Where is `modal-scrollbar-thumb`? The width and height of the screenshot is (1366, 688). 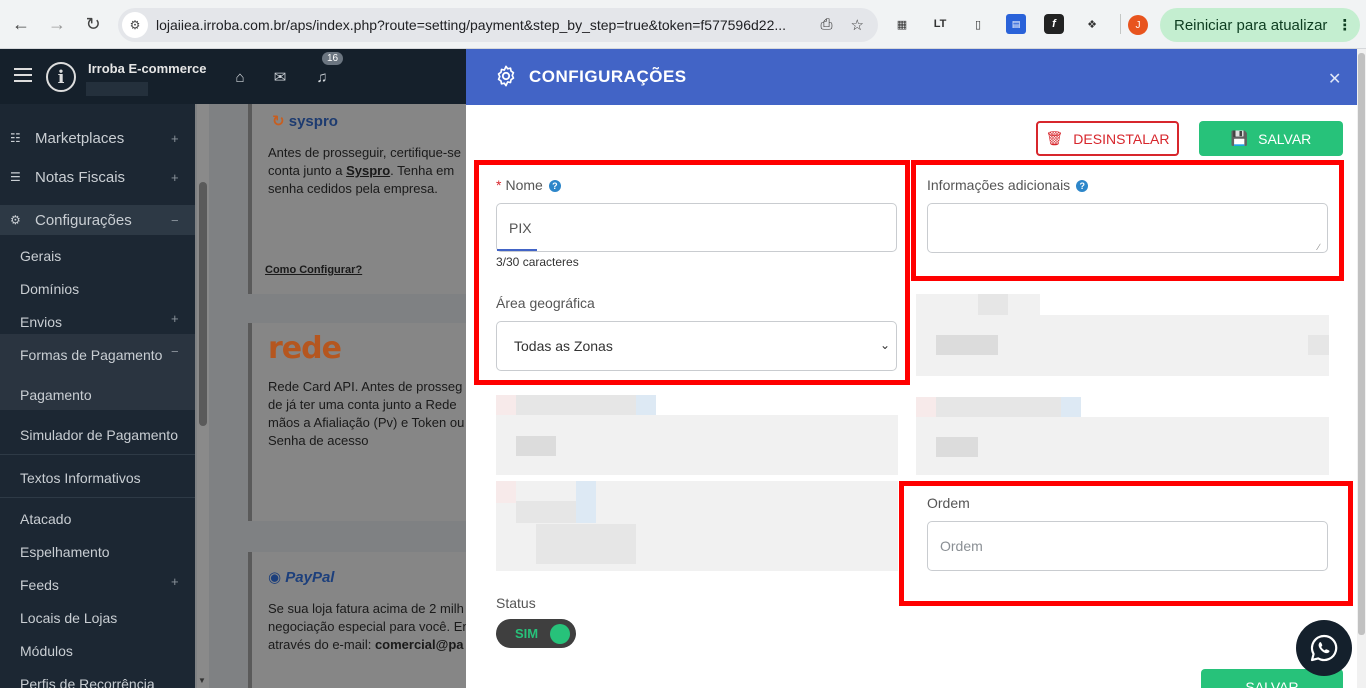 modal-scrollbar-thumb is located at coordinates (1361, 344).